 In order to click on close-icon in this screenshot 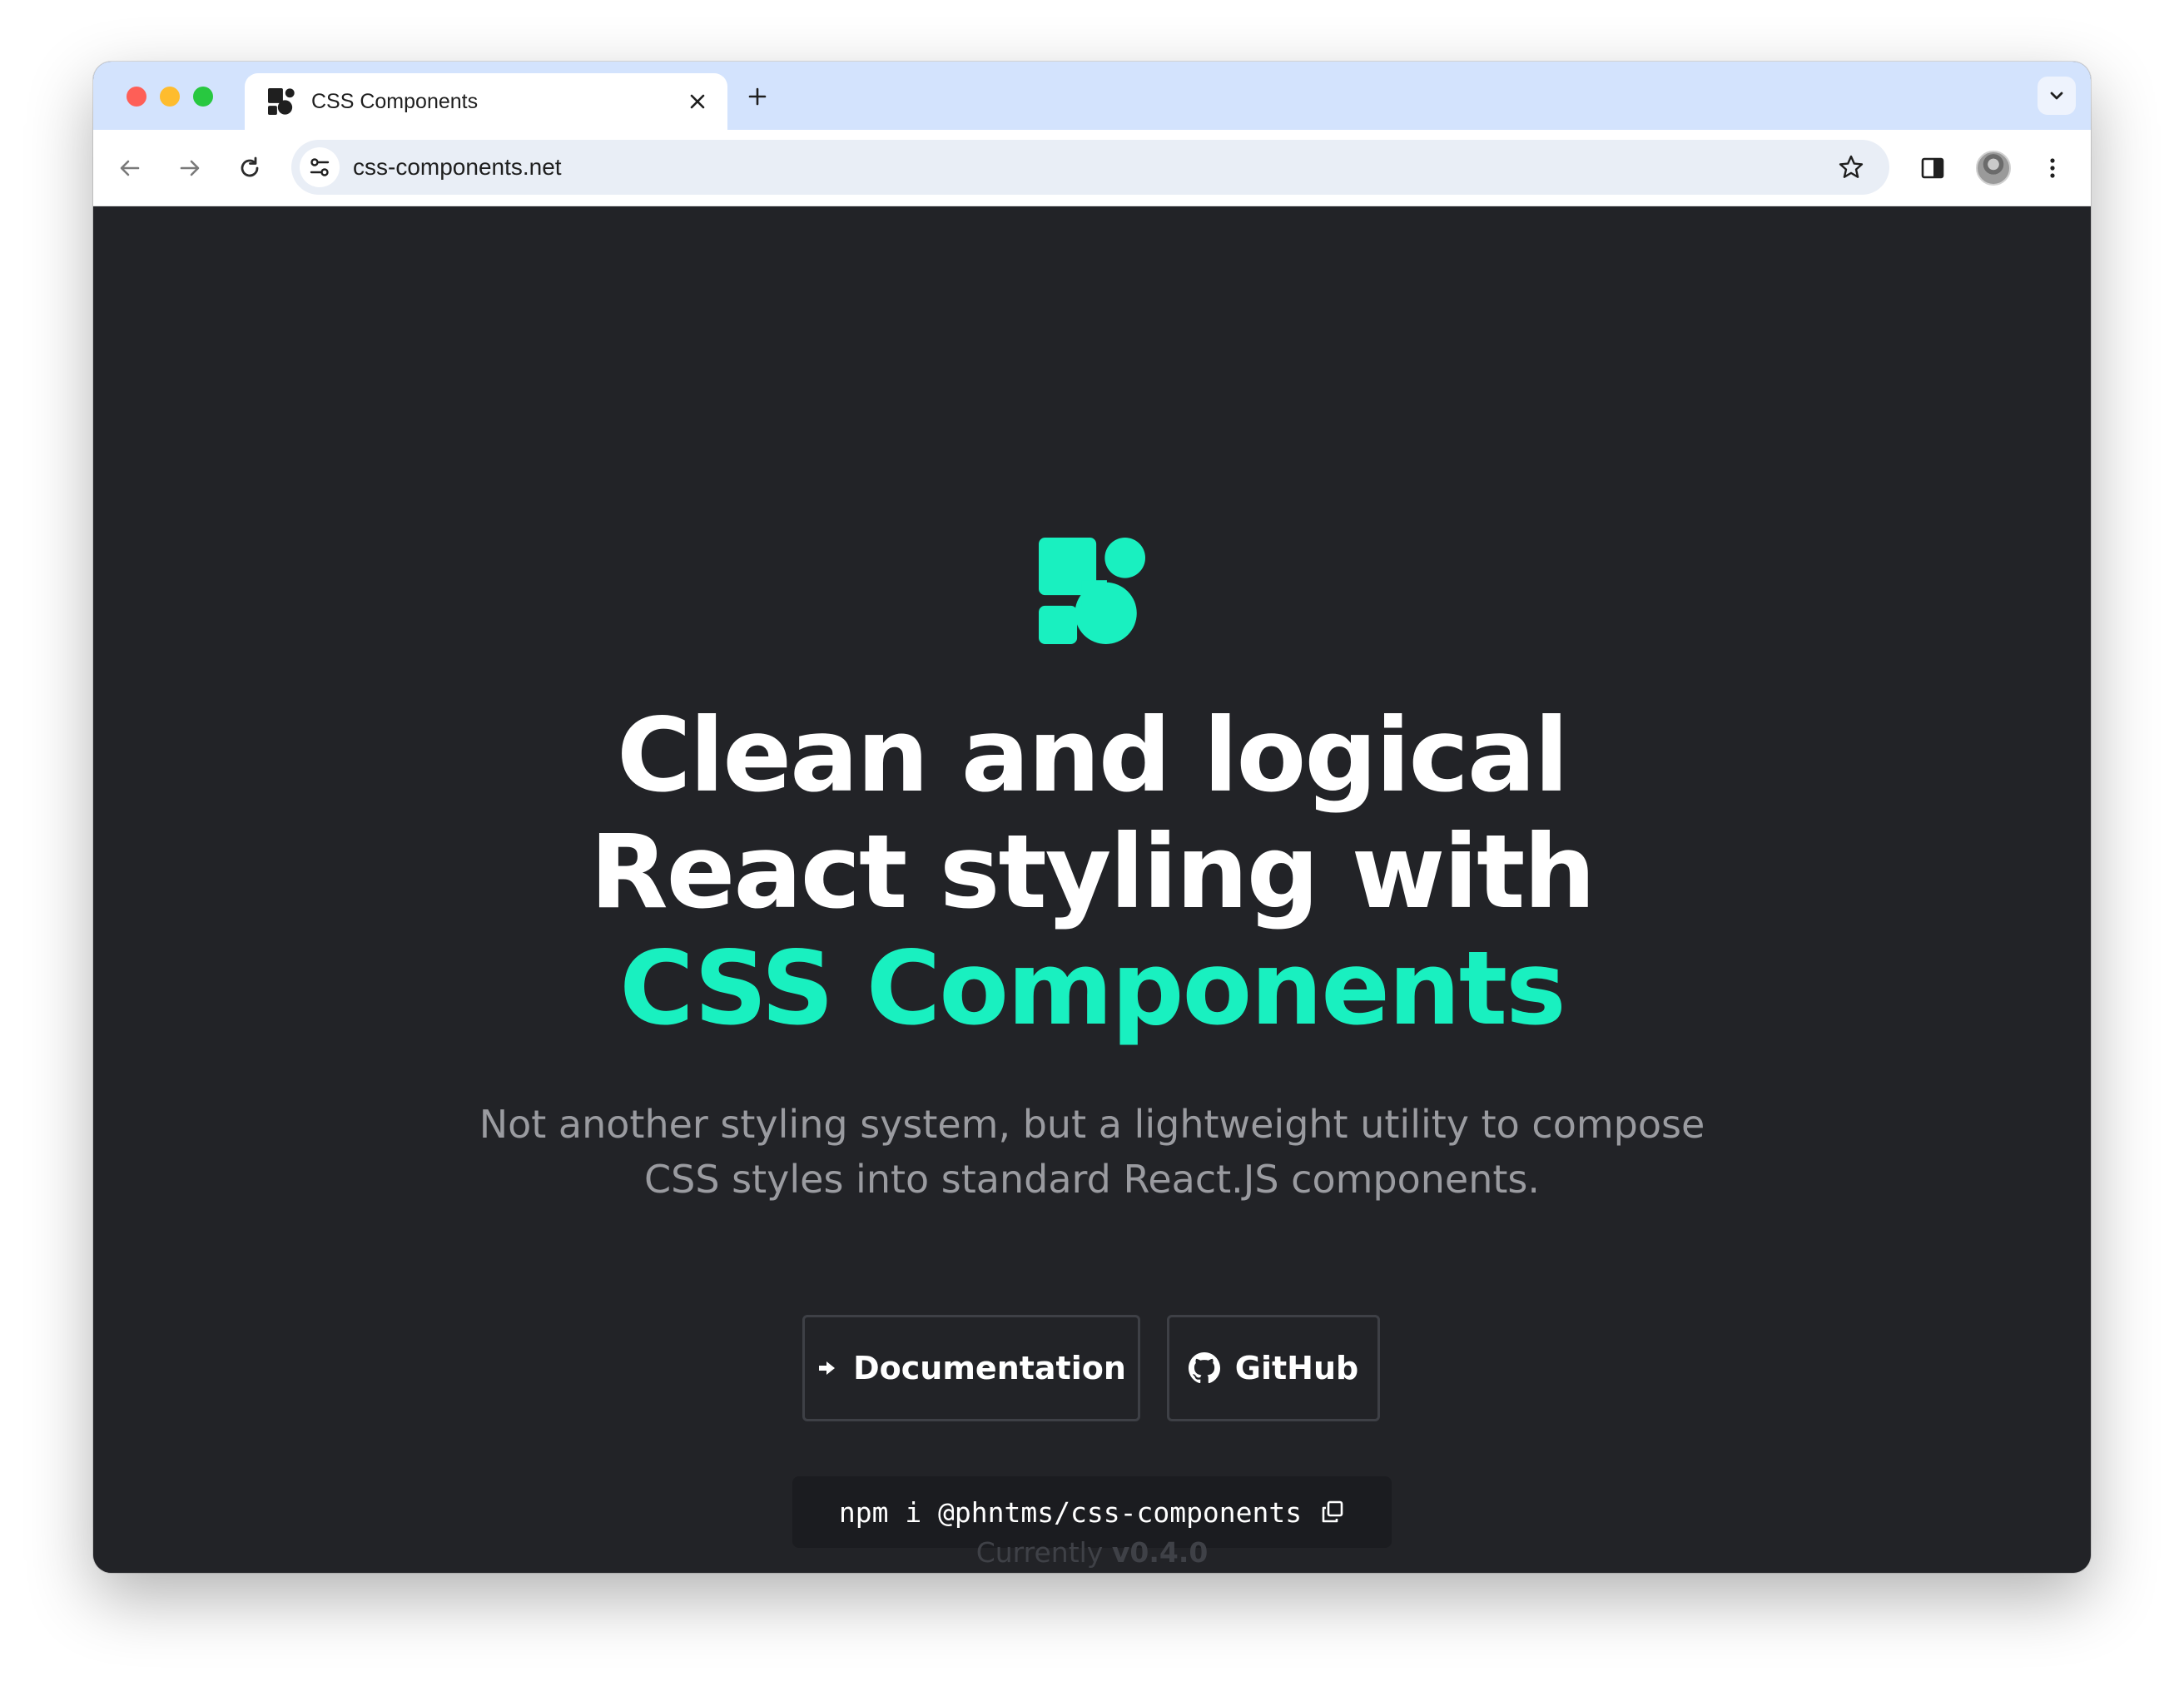, I will do `click(697, 101)`.